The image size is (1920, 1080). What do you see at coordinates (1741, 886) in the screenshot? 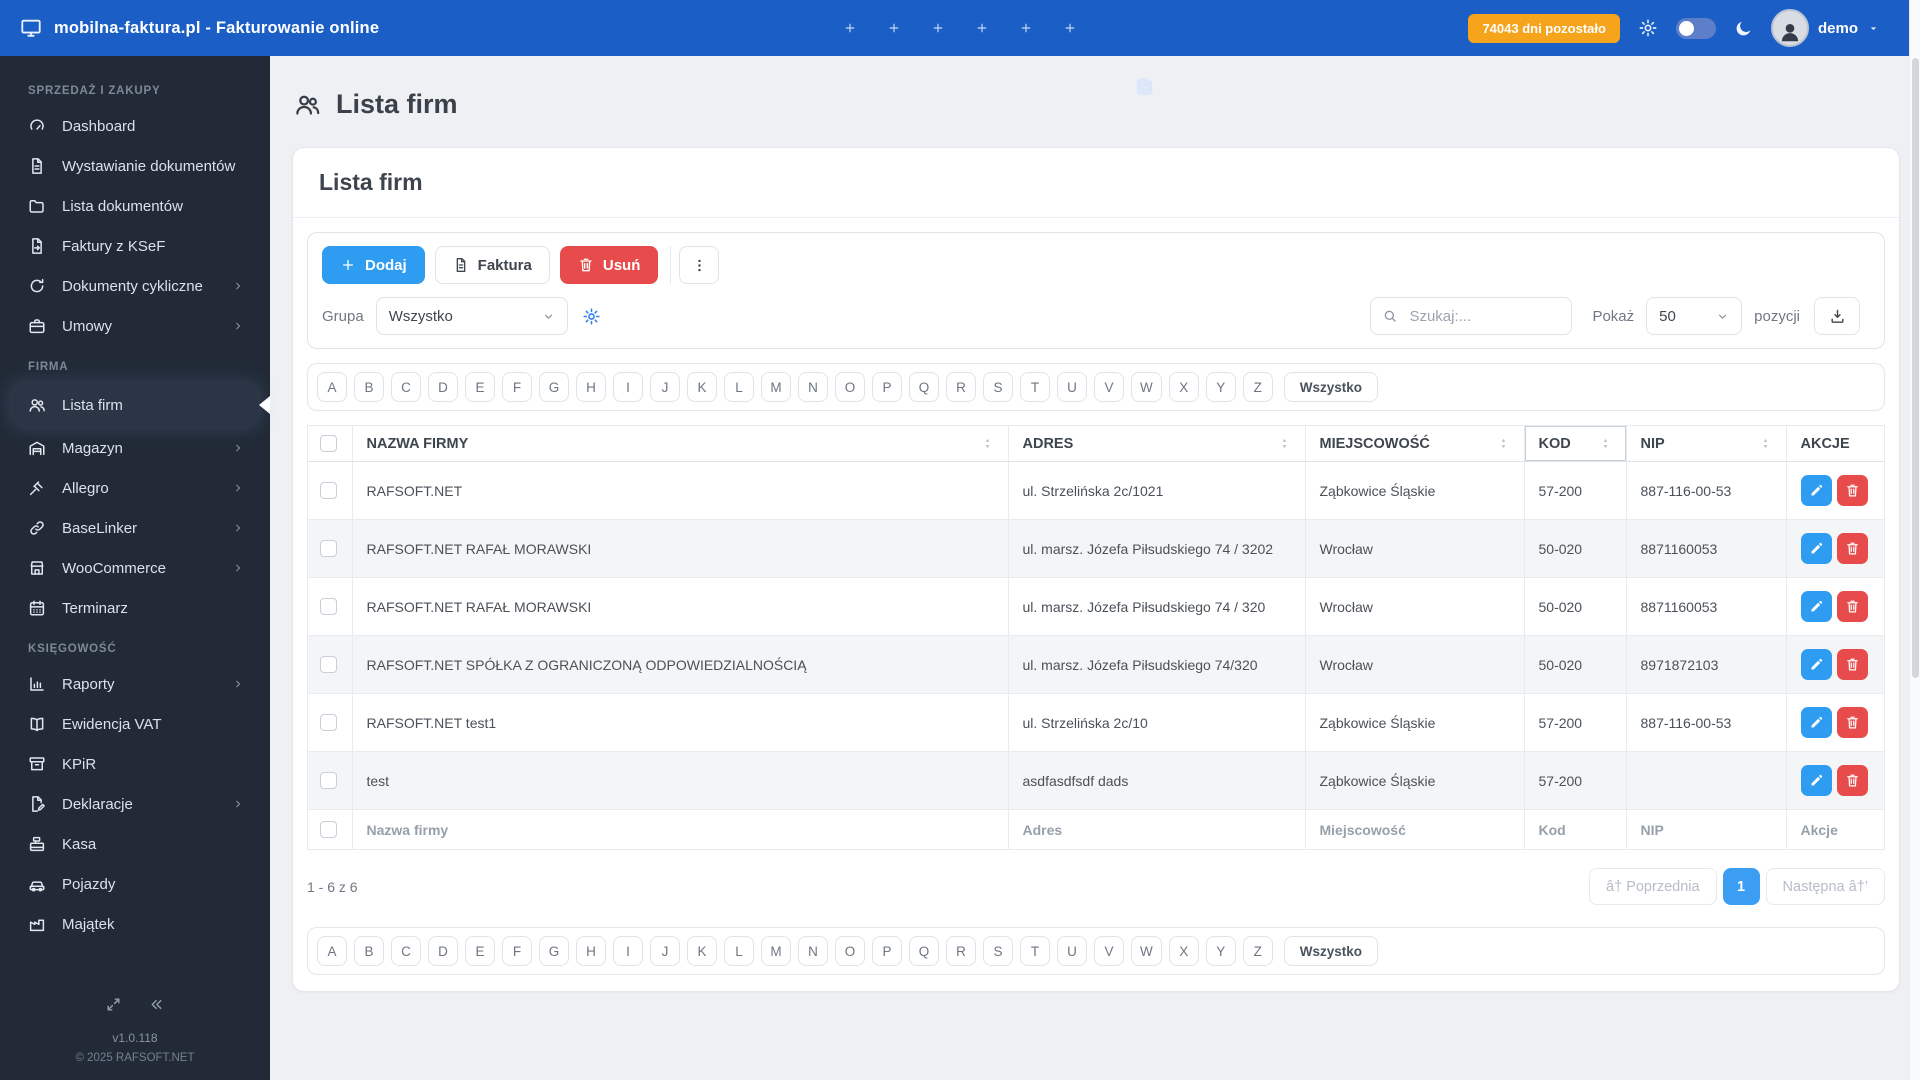
I see `page-1-button: 1` at bounding box center [1741, 886].